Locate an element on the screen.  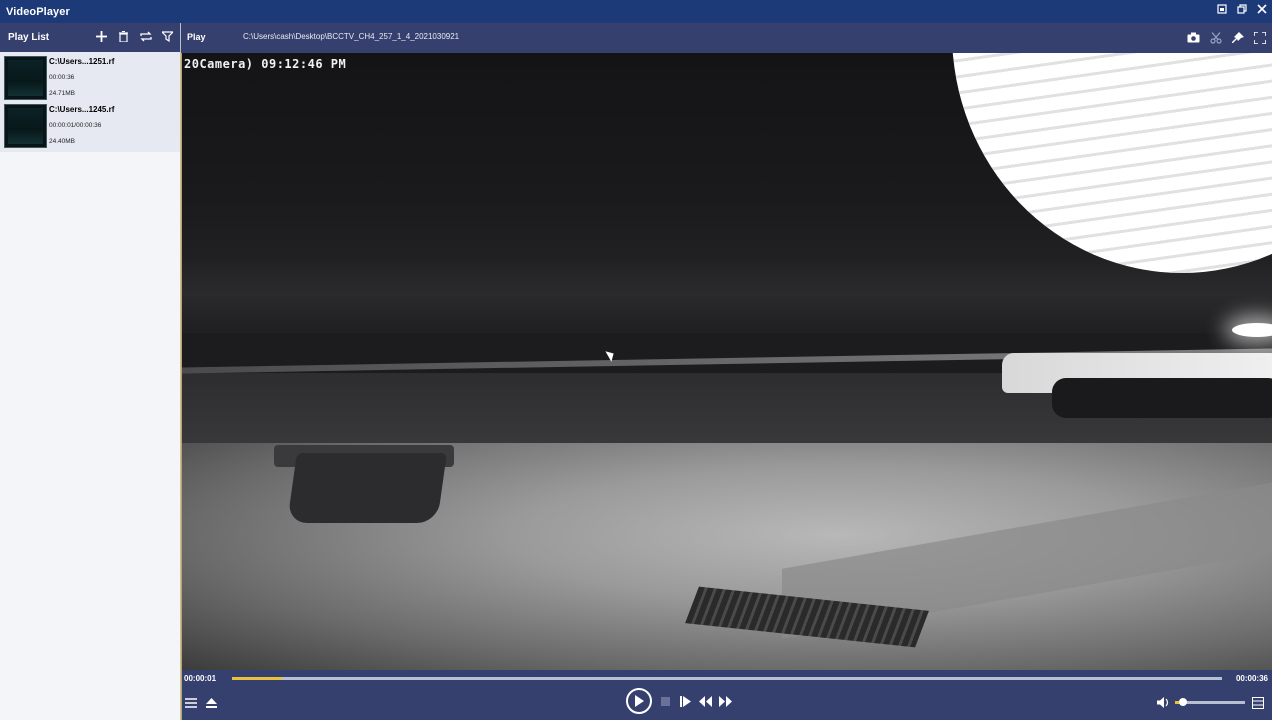
video-frame-treeline is located at coordinates (727, 298).